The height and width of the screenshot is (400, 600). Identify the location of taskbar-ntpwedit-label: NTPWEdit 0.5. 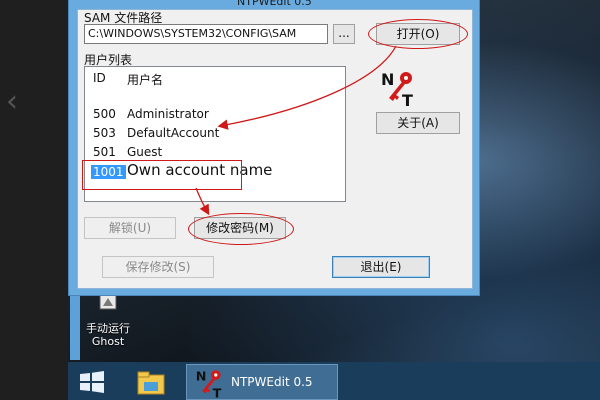
(272, 382).